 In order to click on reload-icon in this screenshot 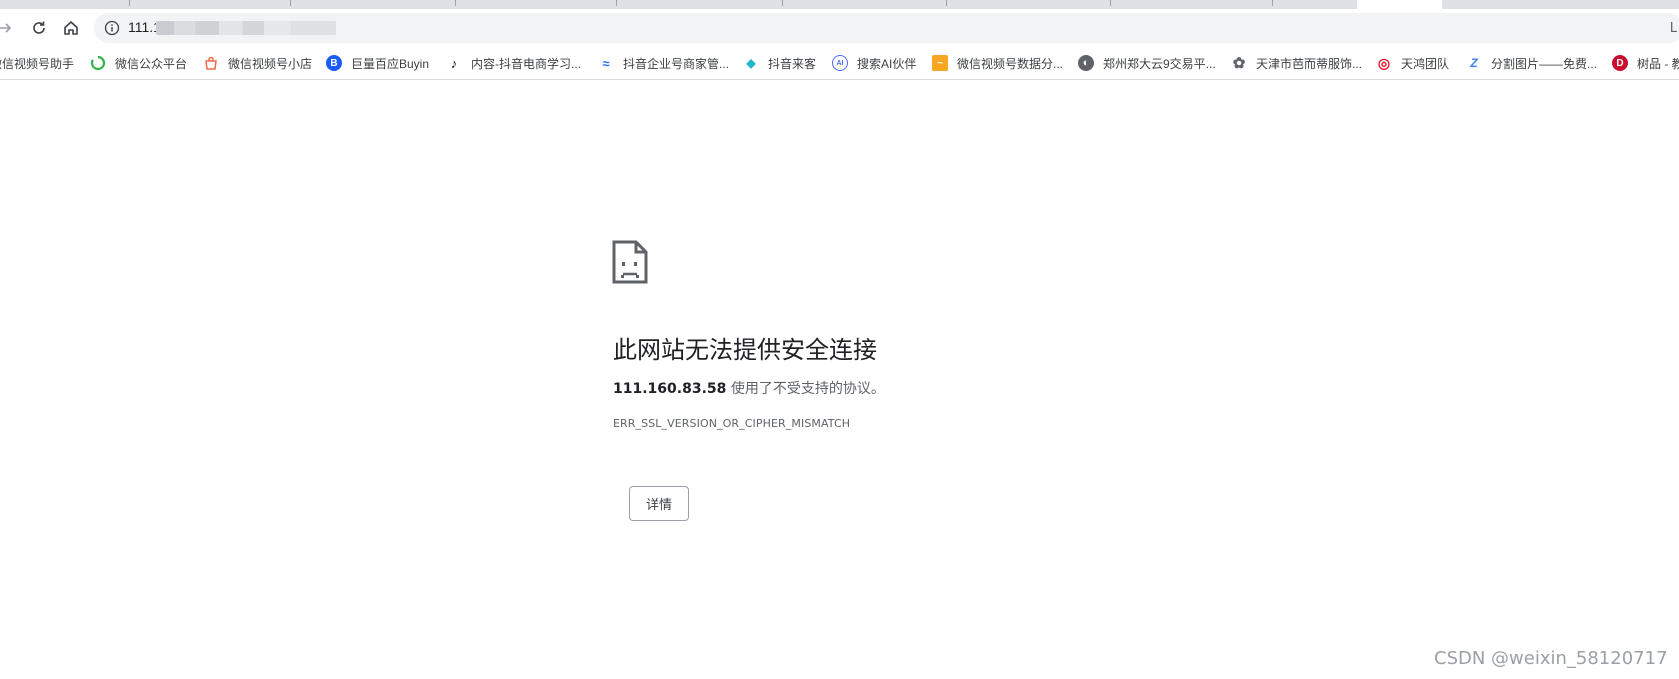, I will do `click(39, 27)`.